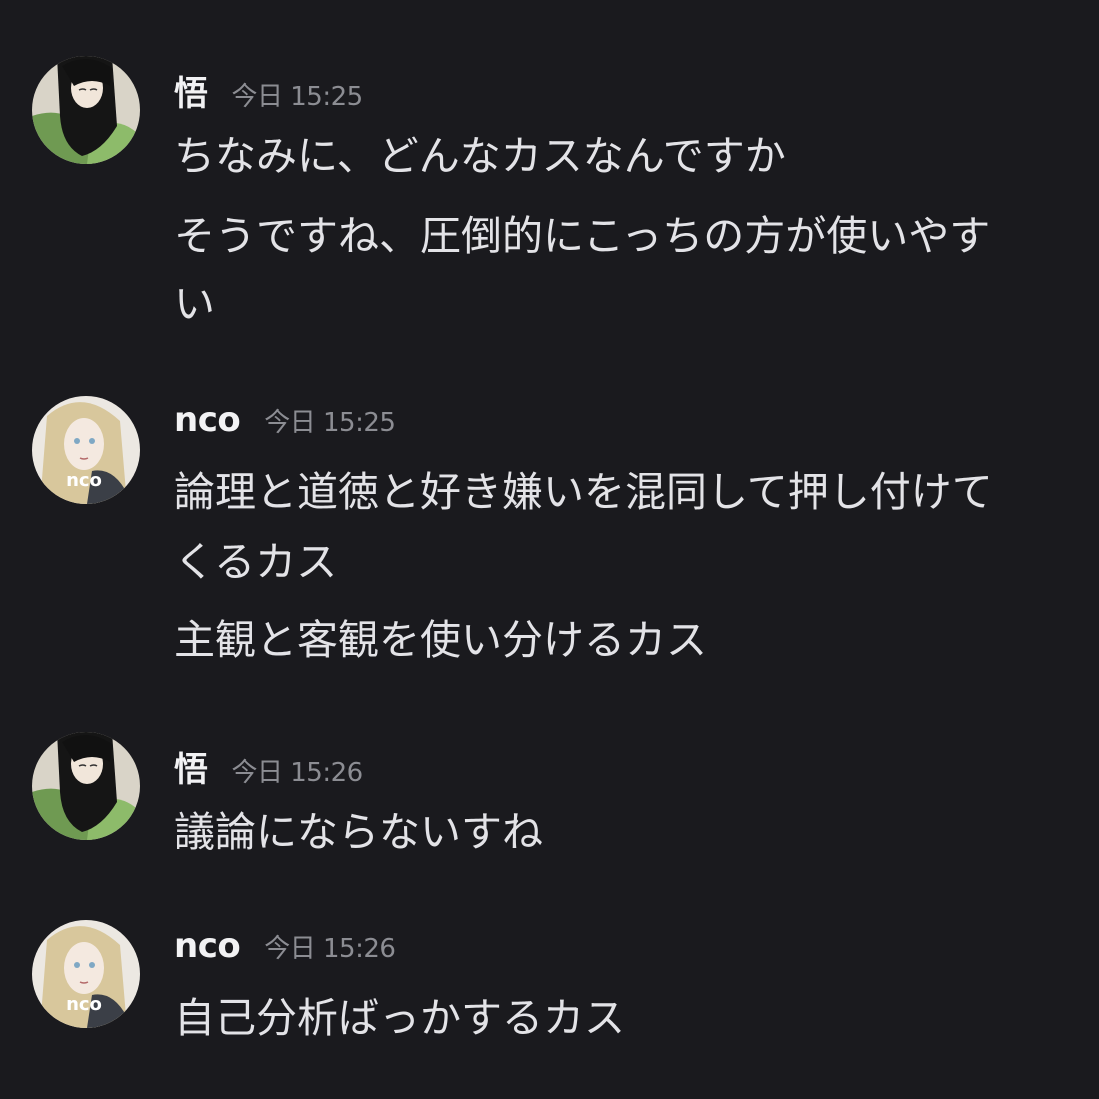  I want to click on message-text: 主観と客観を使い分けるカス, so click(440, 640).